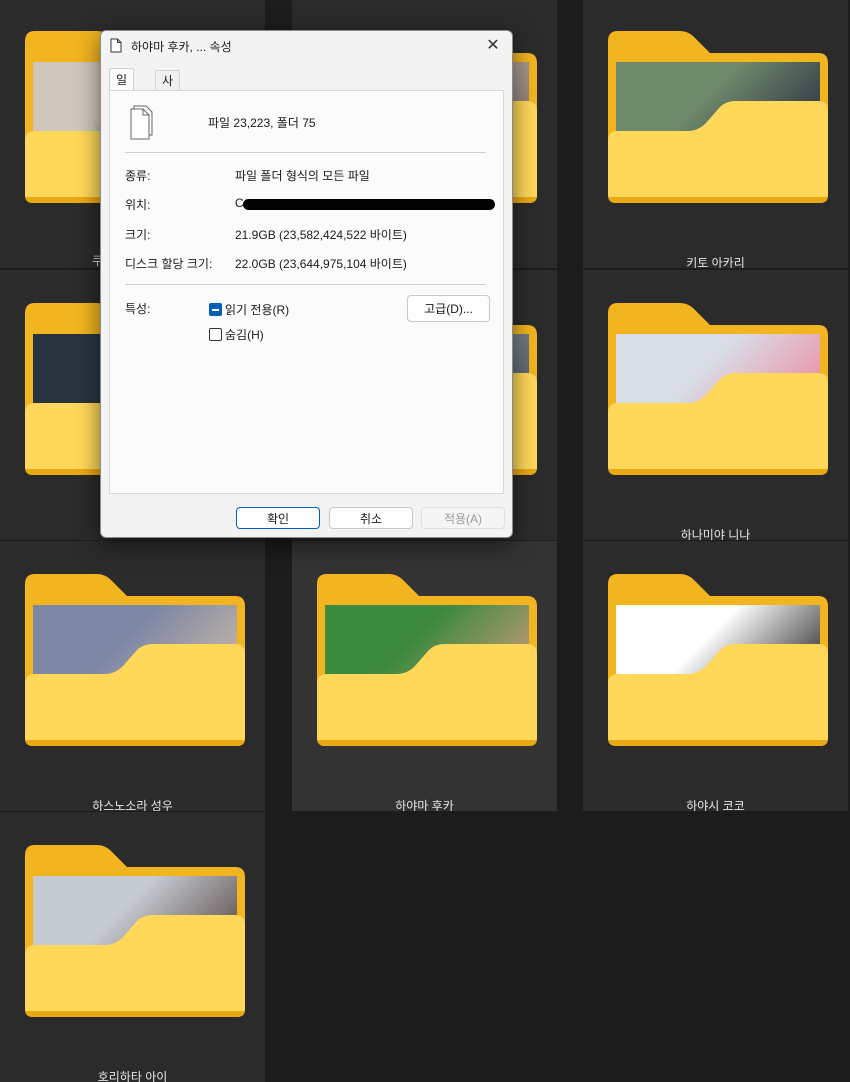  Describe the element at coordinates (257, 309) in the screenshot. I see `readonly-label: 읽기 전용(R)` at that location.